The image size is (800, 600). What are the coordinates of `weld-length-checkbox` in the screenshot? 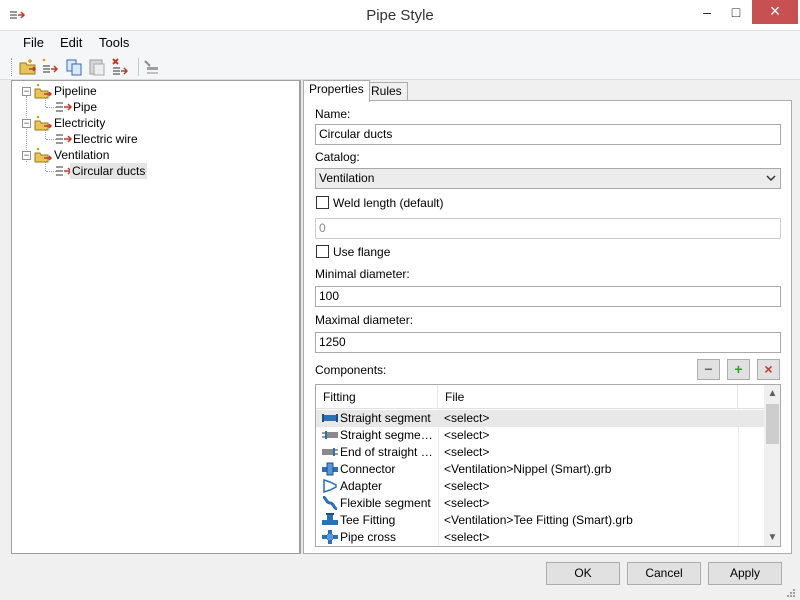 It's located at (322, 202).